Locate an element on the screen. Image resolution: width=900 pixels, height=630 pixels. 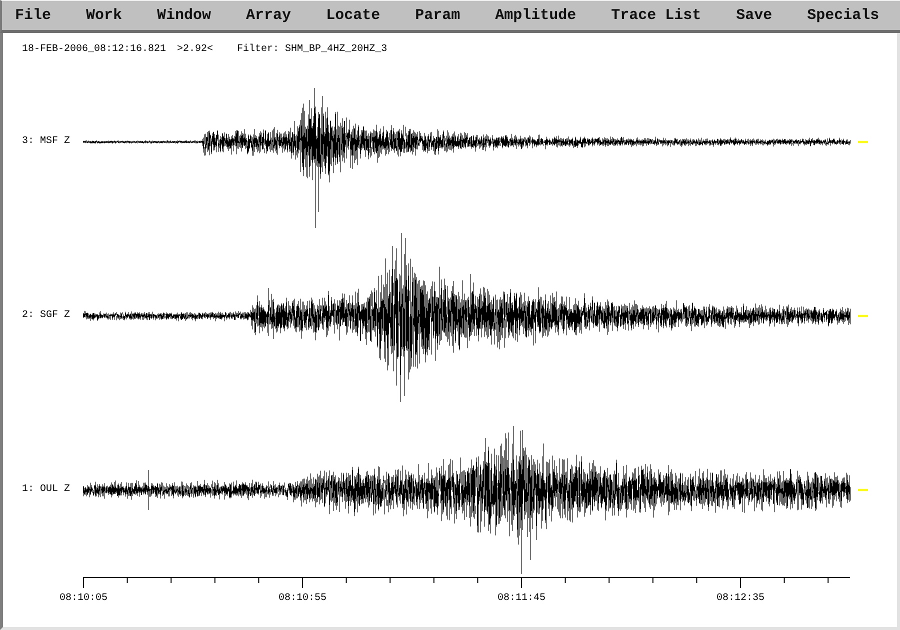
time-label: 08:11:45 is located at coordinates (522, 598).